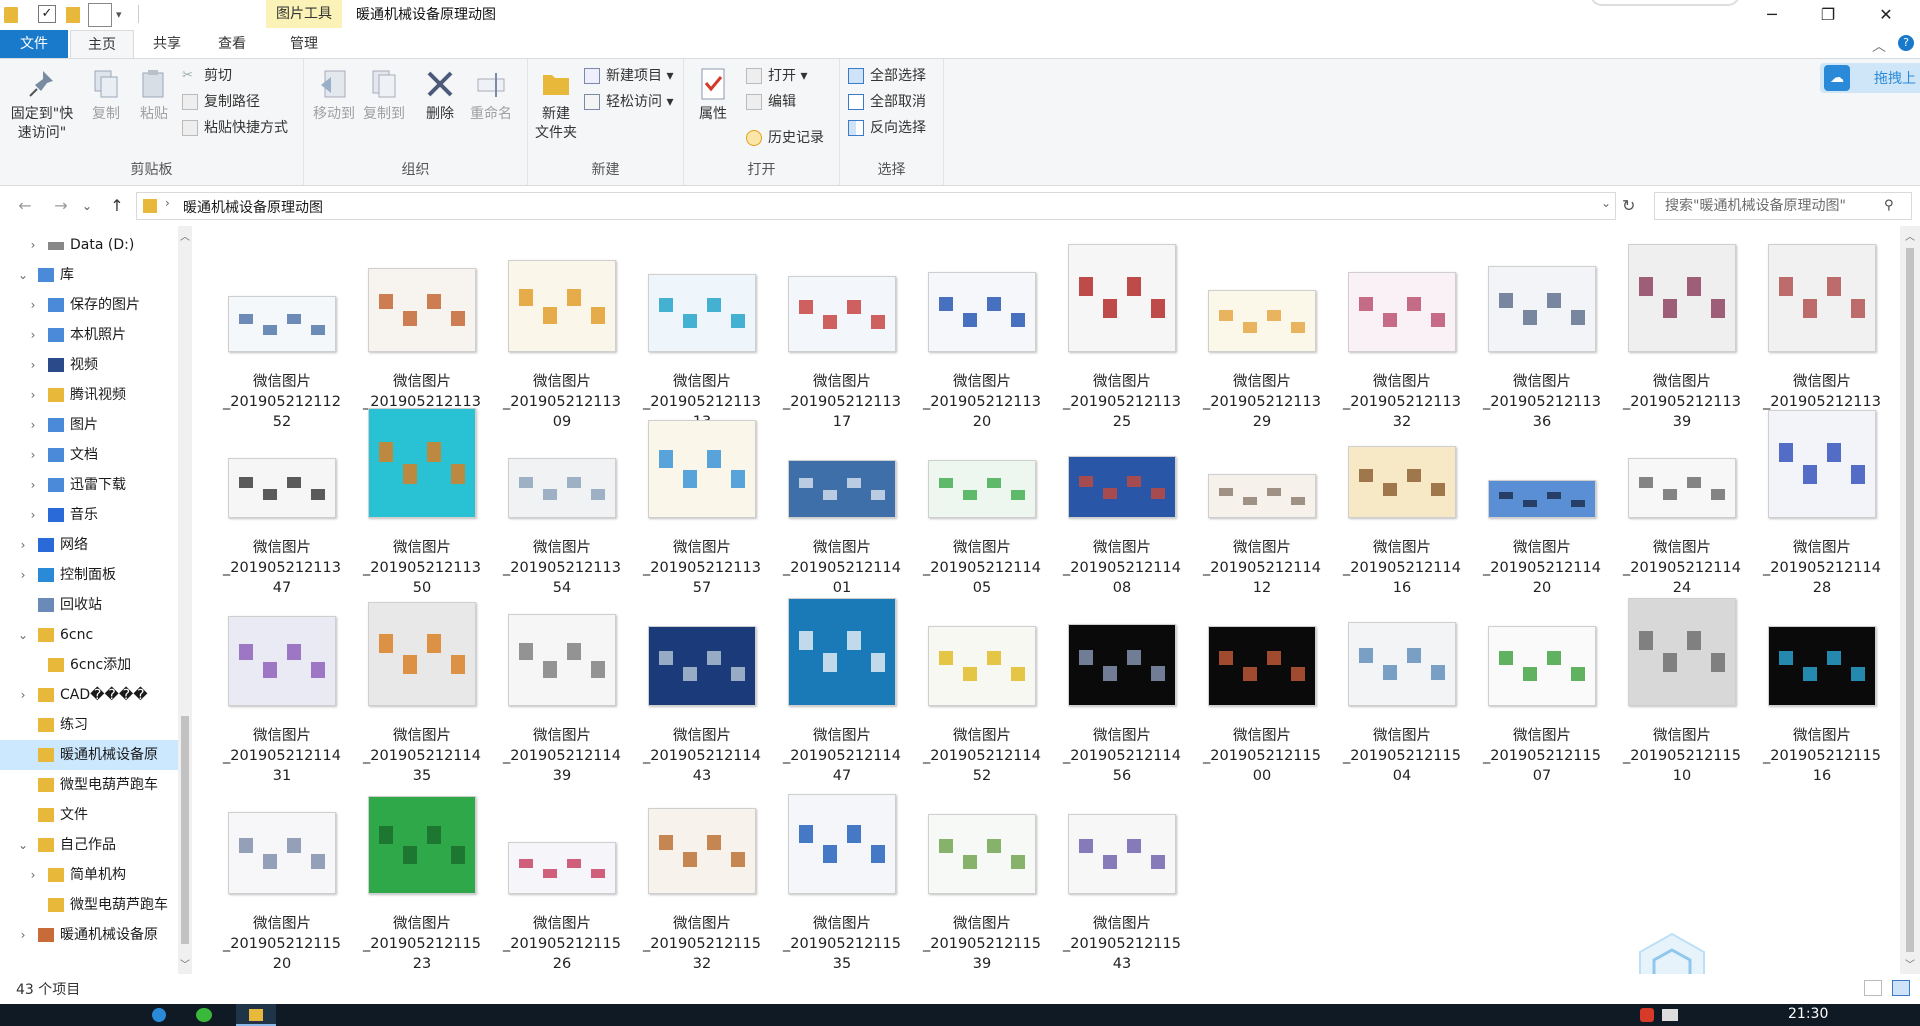  I want to click on file-item: 微信图片 _20190521211424, so click(1682, 501).